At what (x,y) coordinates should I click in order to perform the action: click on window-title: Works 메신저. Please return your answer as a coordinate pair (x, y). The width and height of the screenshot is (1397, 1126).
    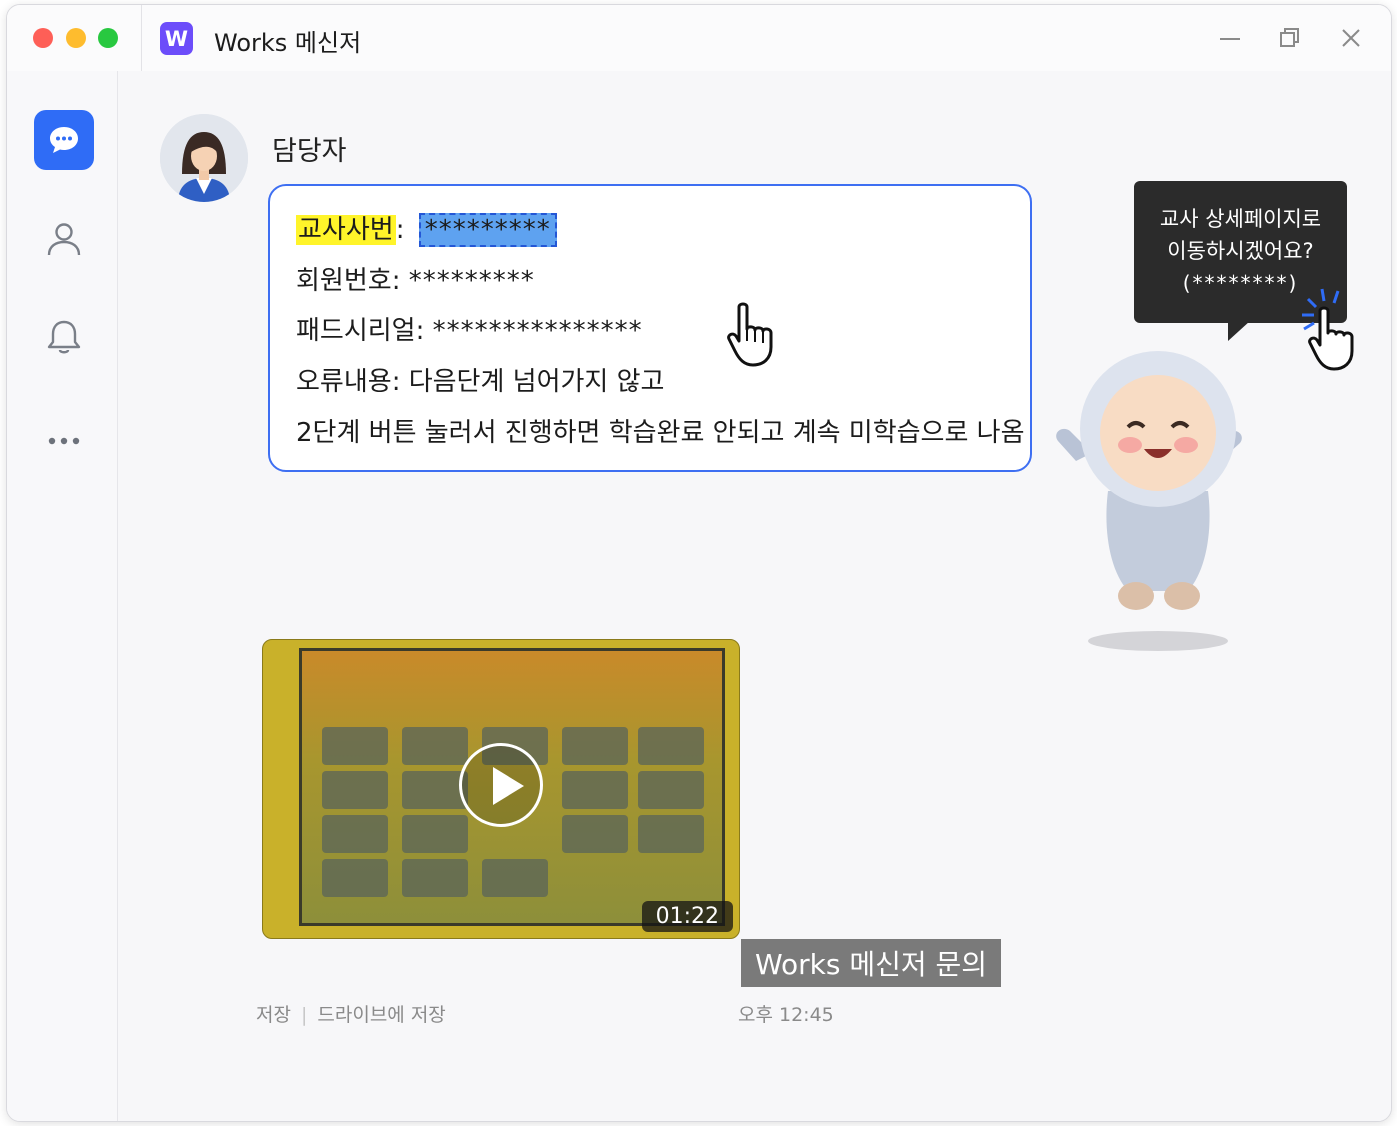
    Looking at the image, I should click on (288, 43).